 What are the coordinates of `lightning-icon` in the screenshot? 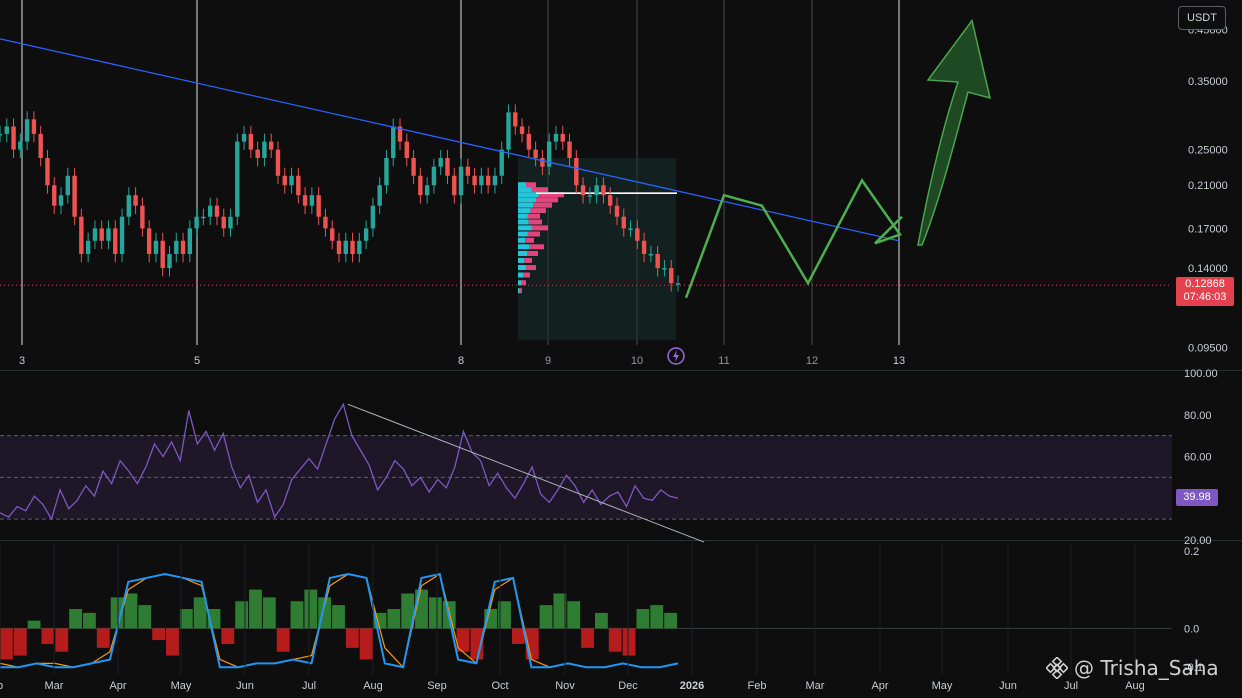 It's located at (676, 356).